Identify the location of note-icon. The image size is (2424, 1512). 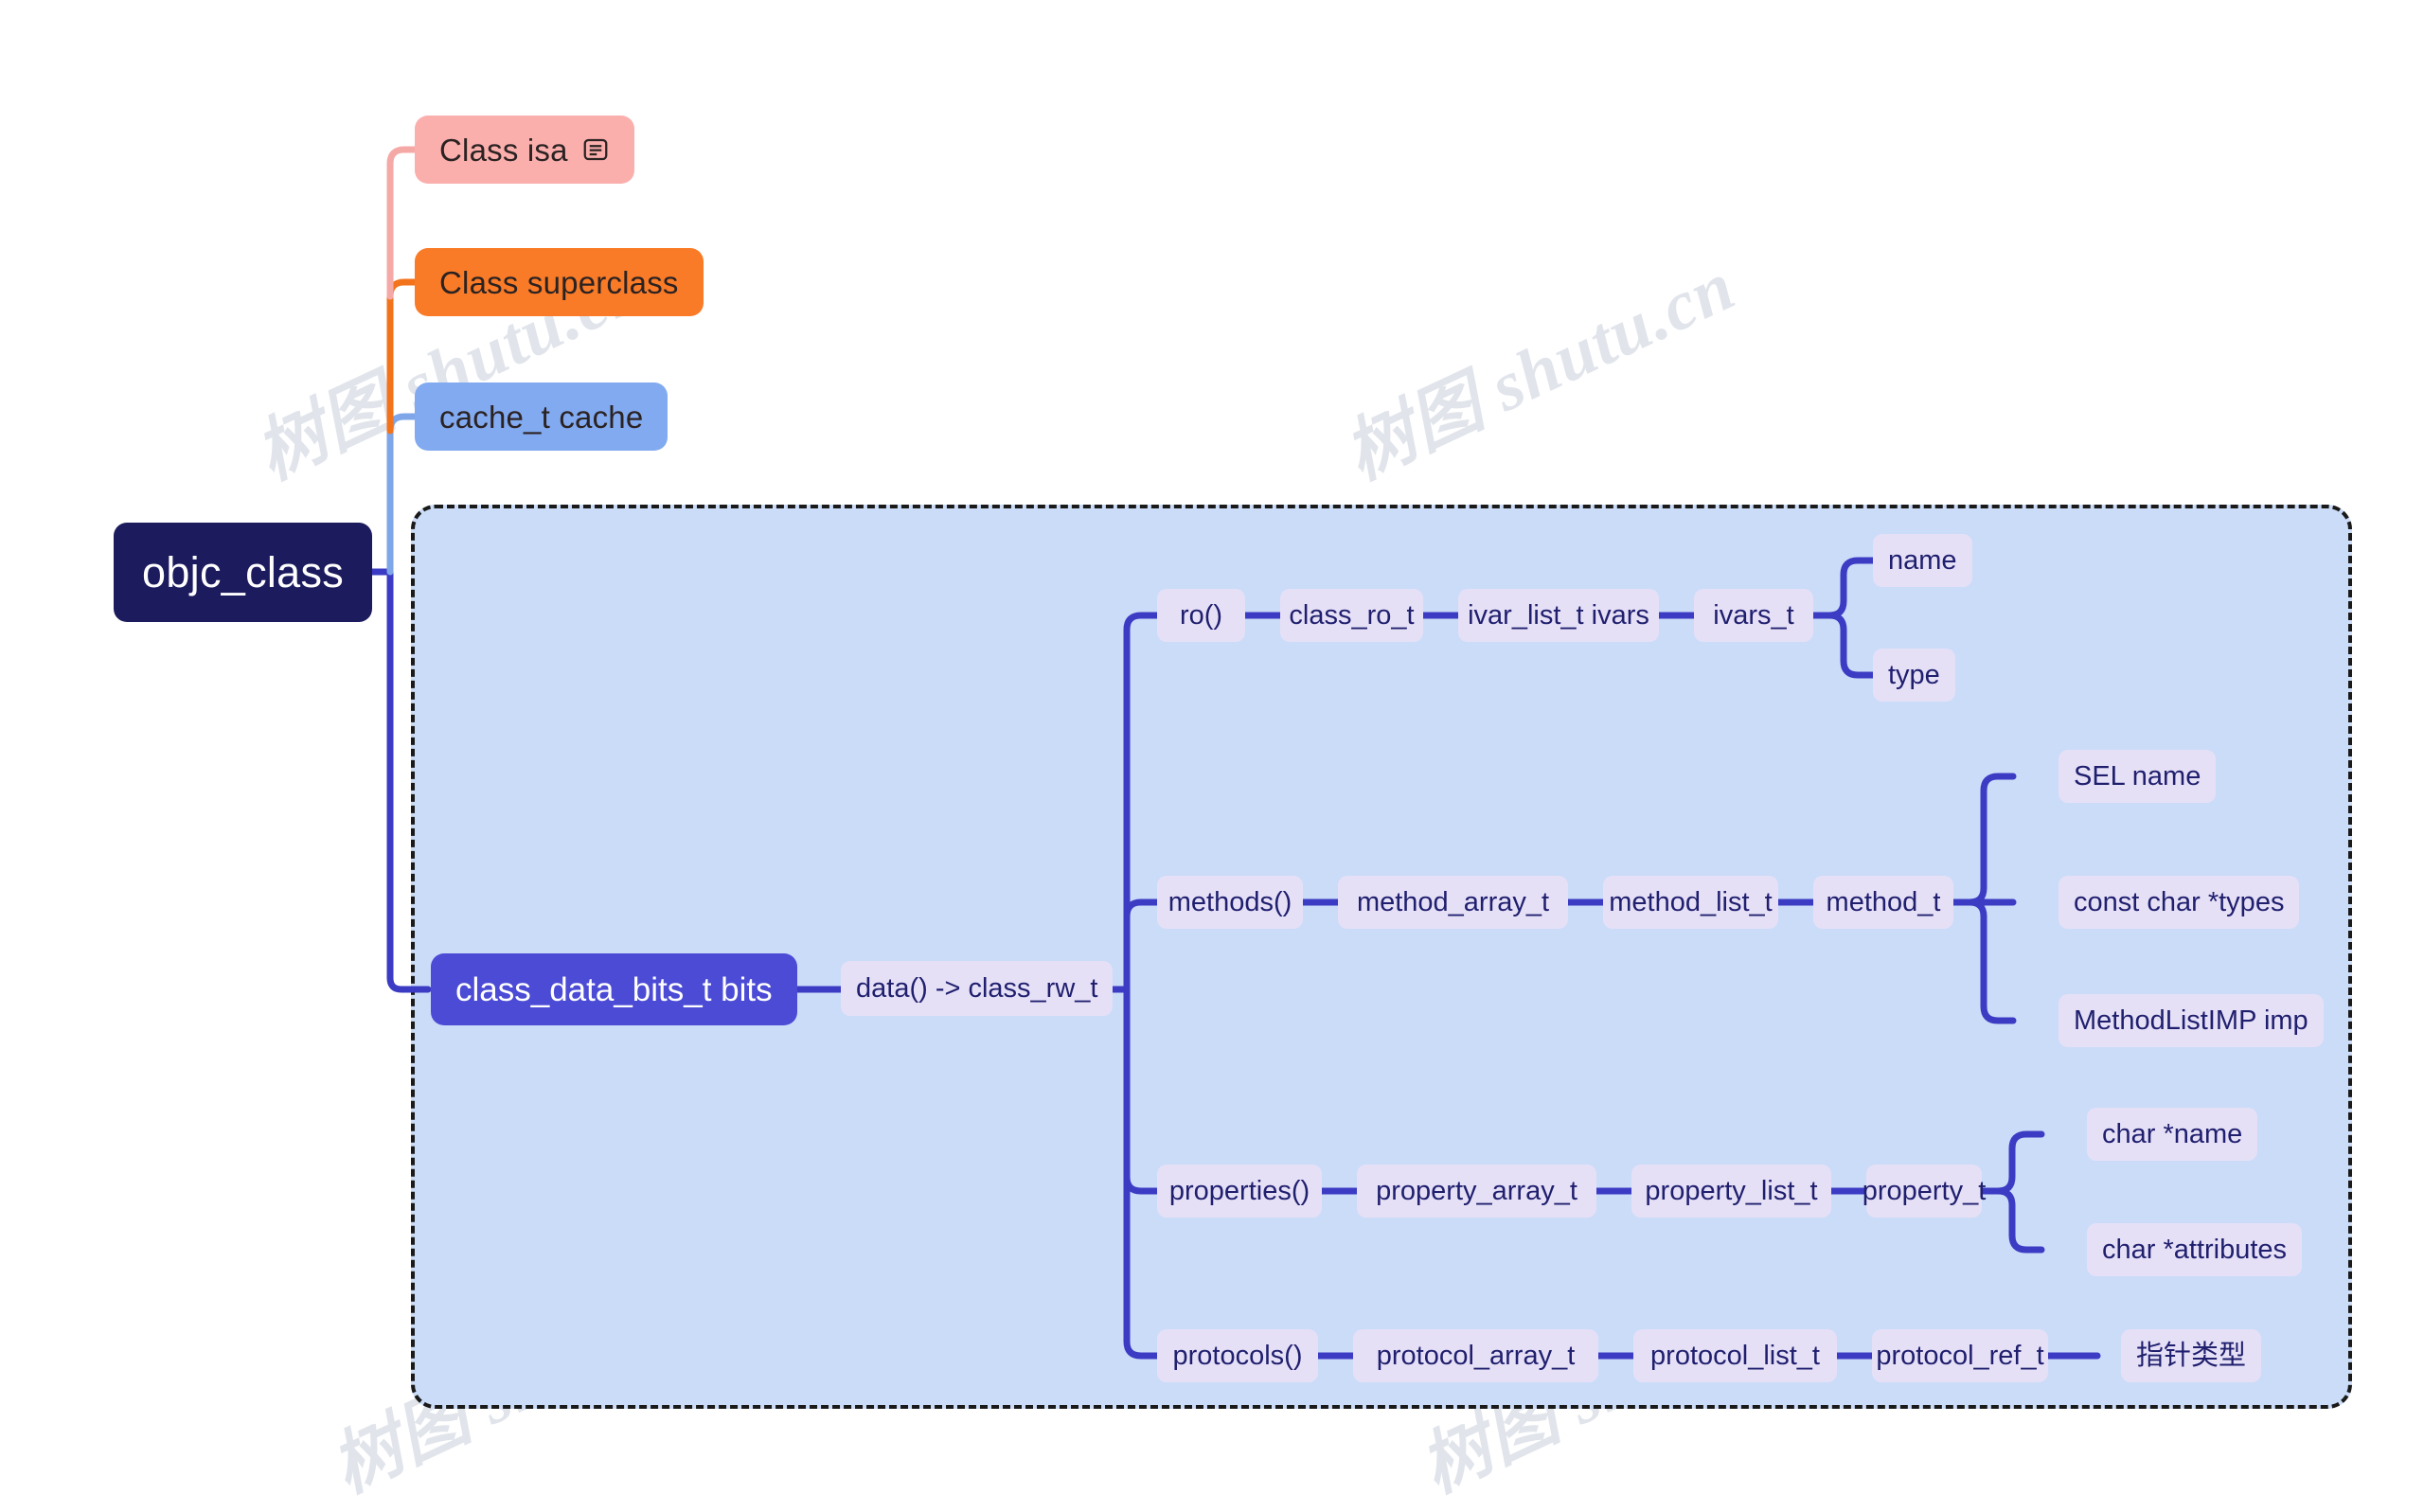
(595, 149).